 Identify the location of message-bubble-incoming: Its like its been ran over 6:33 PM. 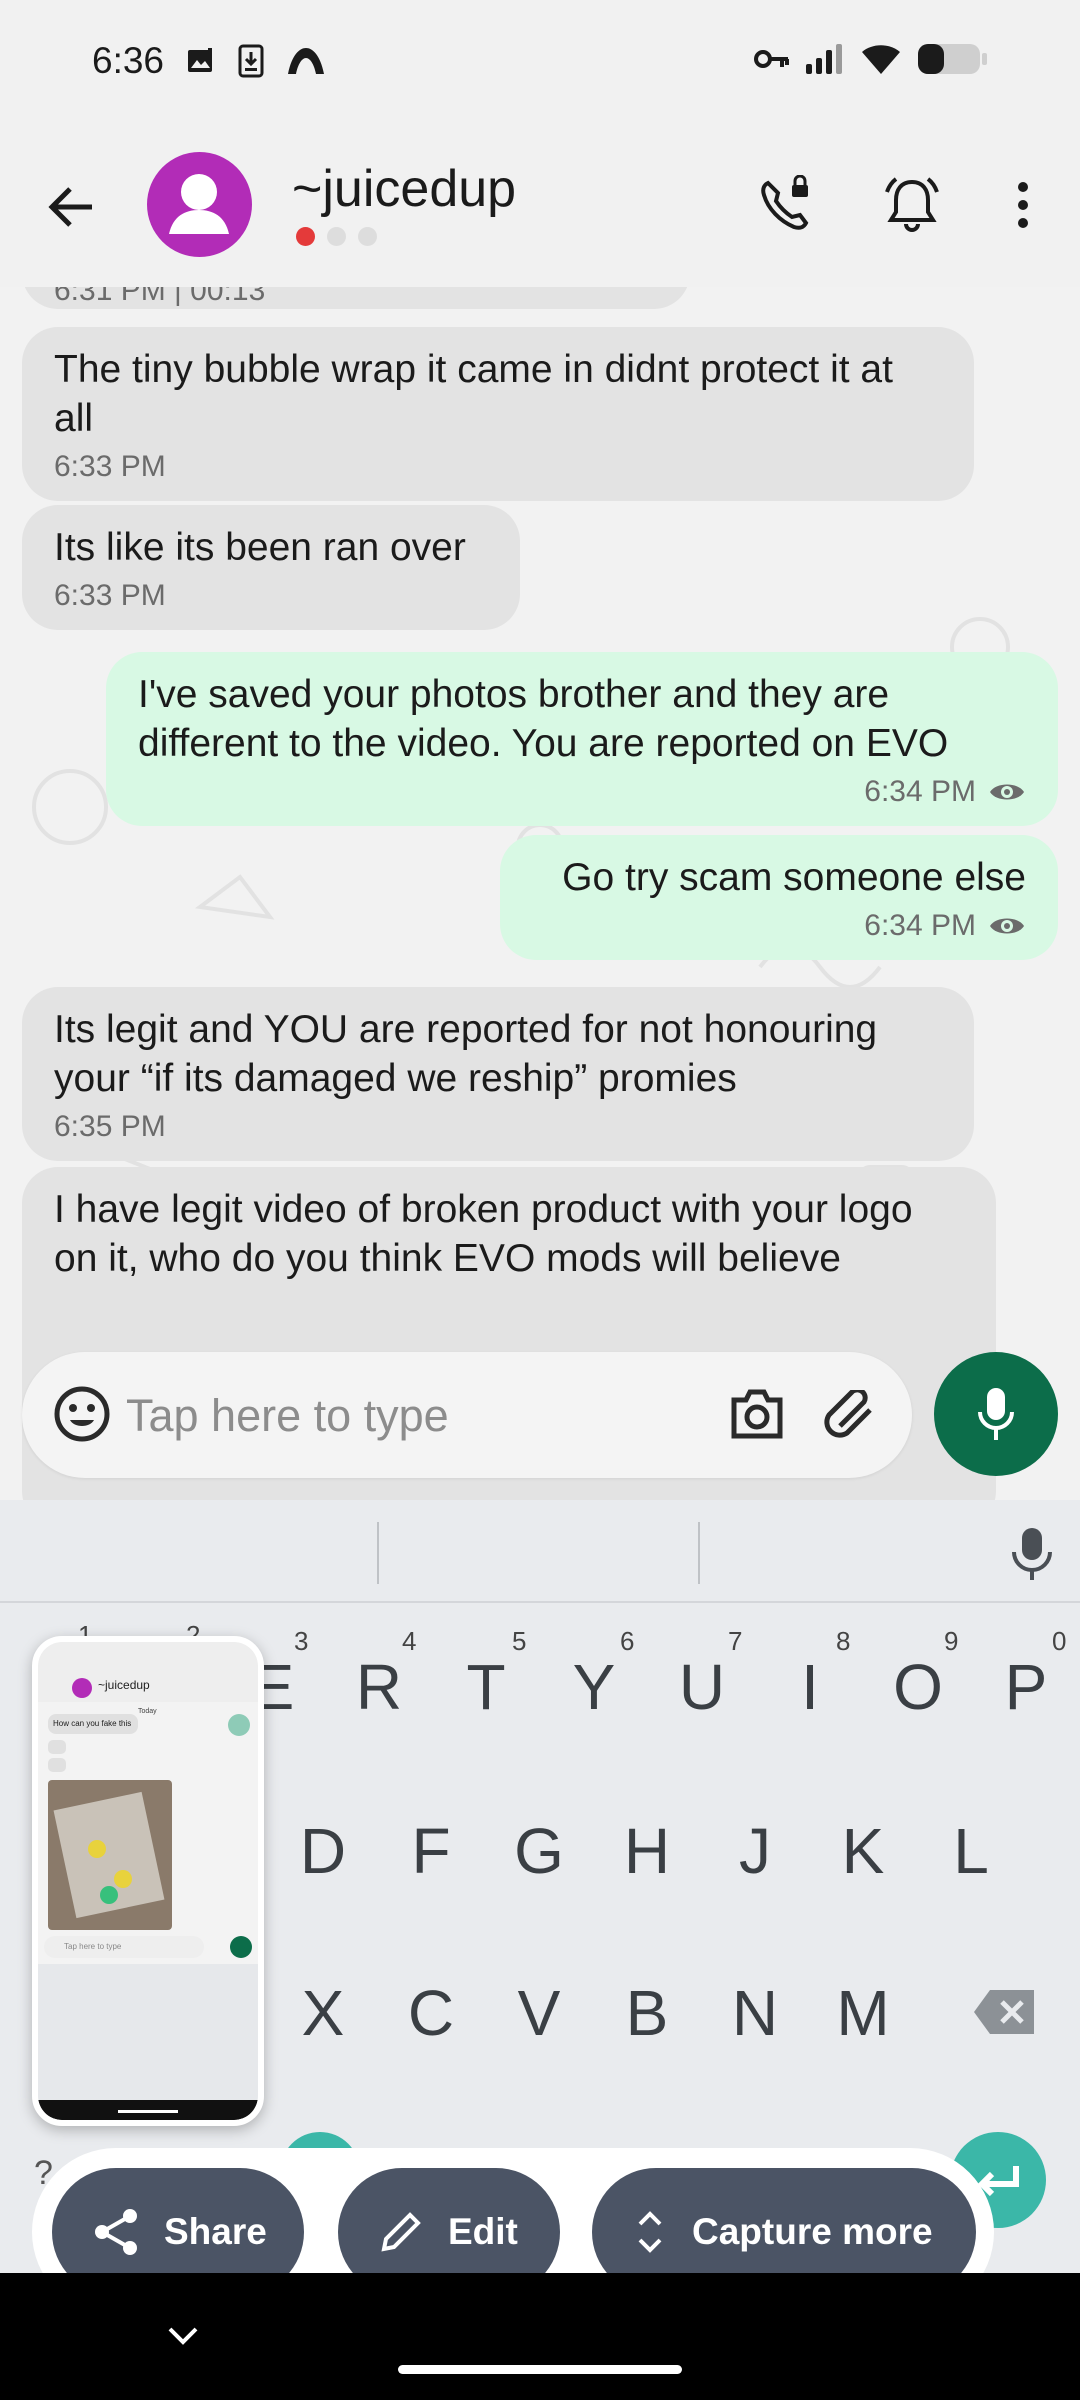
(271, 567).